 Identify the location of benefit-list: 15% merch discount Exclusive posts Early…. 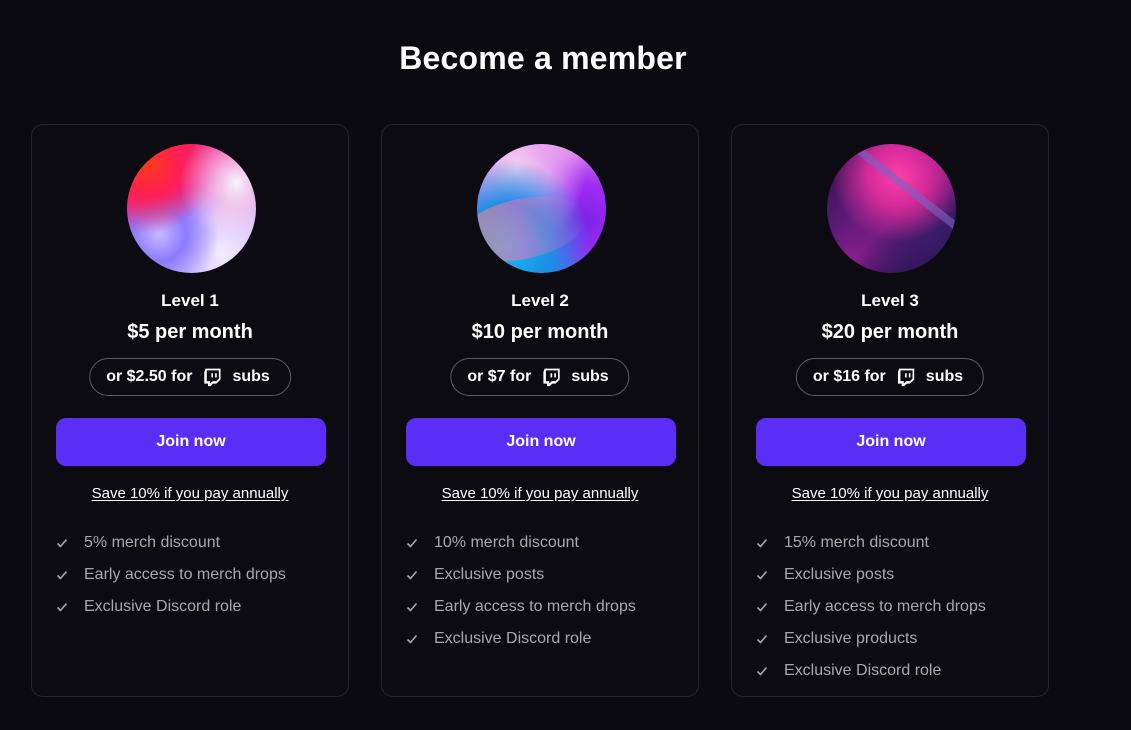
(871, 607).